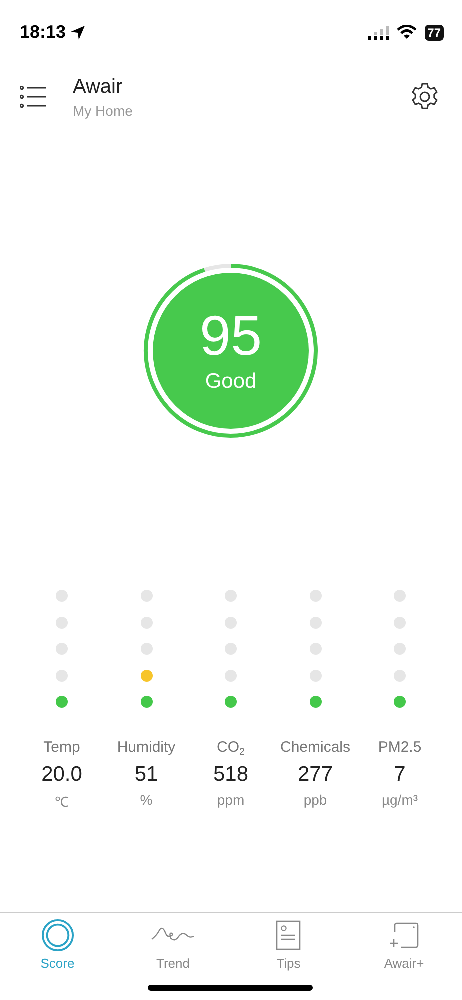 The height and width of the screenshot is (1000, 462). What do you see at coordinates (231, 774) in the screenshot?
I see `sensor-value: 518` at bounding box center [231, 774].